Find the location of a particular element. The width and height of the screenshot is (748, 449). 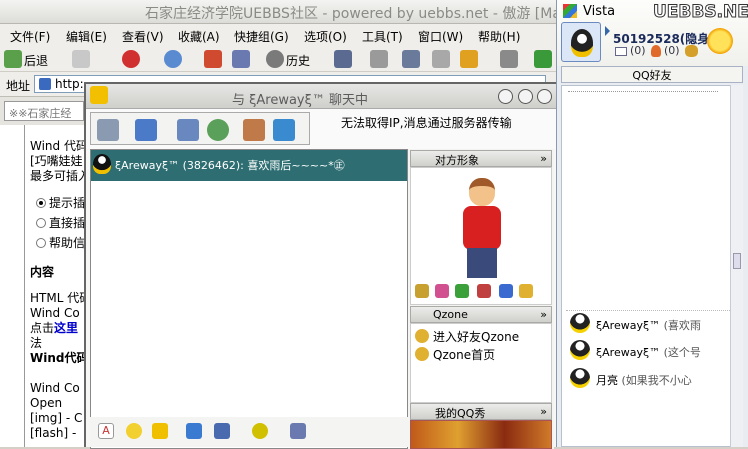

content-heading: 内容 is located at coordinates (42, 272).